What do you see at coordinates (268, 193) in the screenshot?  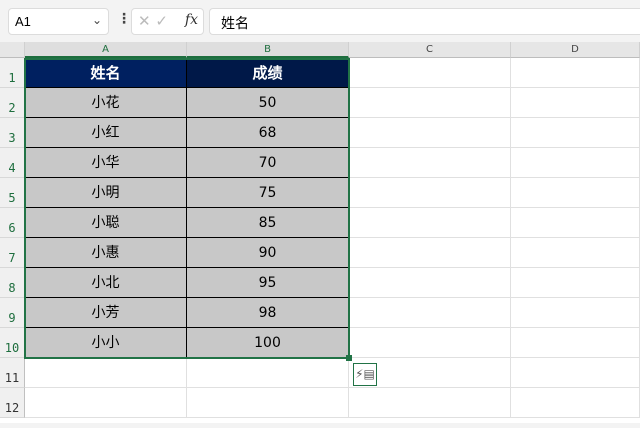 I see `cell-B5: 75` at bounding box center [268, 193].